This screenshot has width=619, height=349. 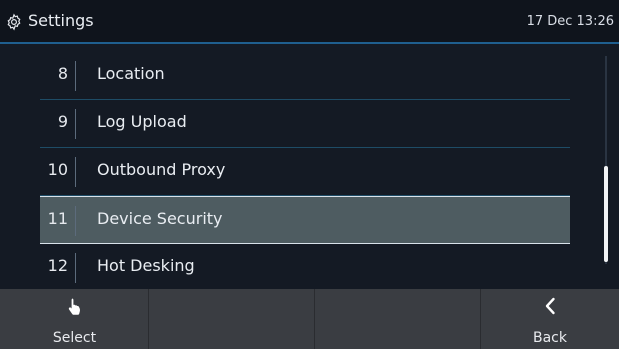 What do you see at coordinates (74, 319) in the screenshot?
I see `select-softkey: Select` at bounding box center [74, 319].